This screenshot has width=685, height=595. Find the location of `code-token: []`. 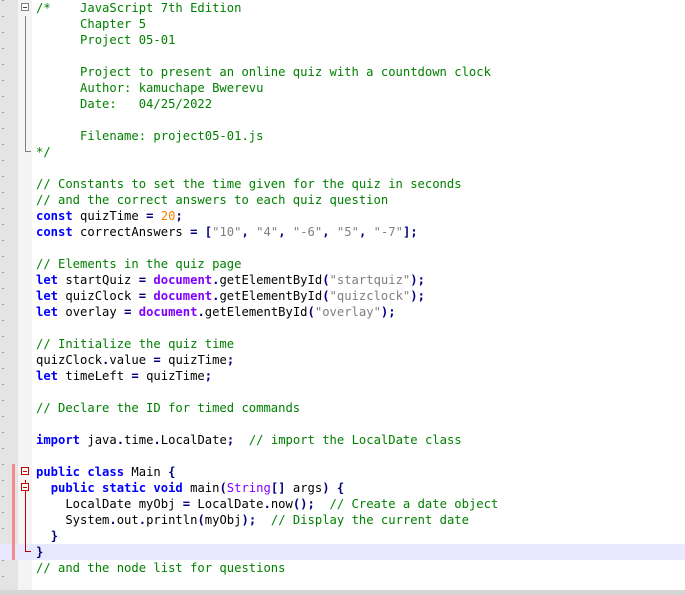

code-token: [] is located at coordinates (278, 488).